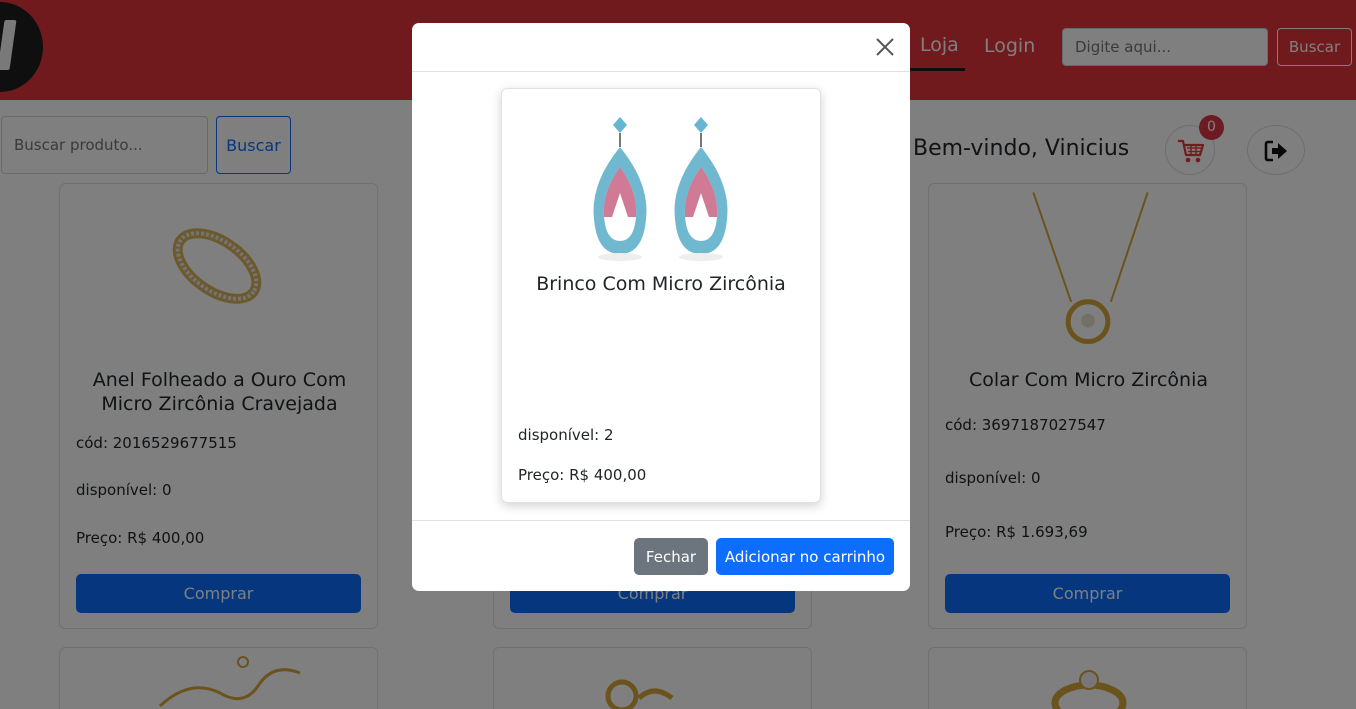  I want to click on add-to-cart-button: Adicionar no carrinho, so click(805, 556).